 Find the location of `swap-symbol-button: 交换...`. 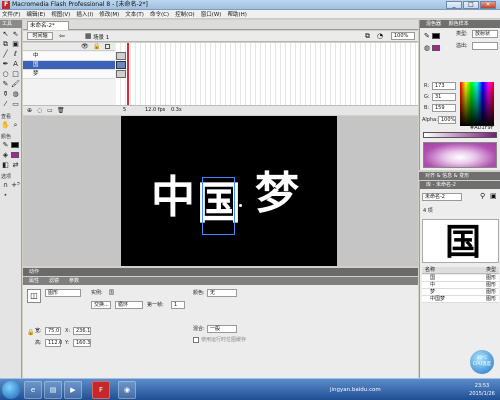

swap-symbol-button: 交换... is located at coordinates (101, 305).